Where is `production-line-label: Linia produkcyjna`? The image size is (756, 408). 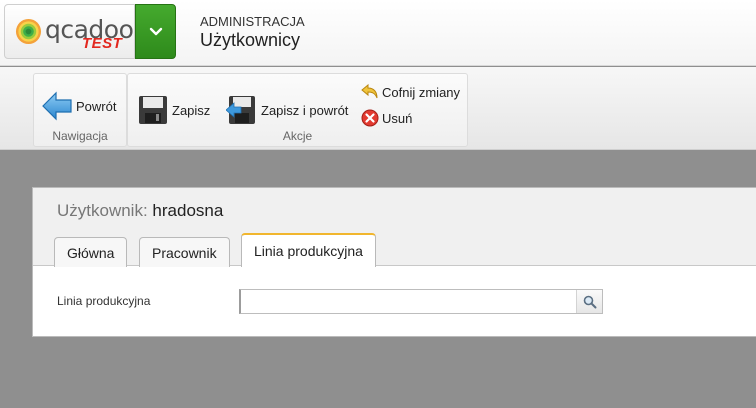
production-line-label: Linia produkcyjna is located at coordinates (104, 301).